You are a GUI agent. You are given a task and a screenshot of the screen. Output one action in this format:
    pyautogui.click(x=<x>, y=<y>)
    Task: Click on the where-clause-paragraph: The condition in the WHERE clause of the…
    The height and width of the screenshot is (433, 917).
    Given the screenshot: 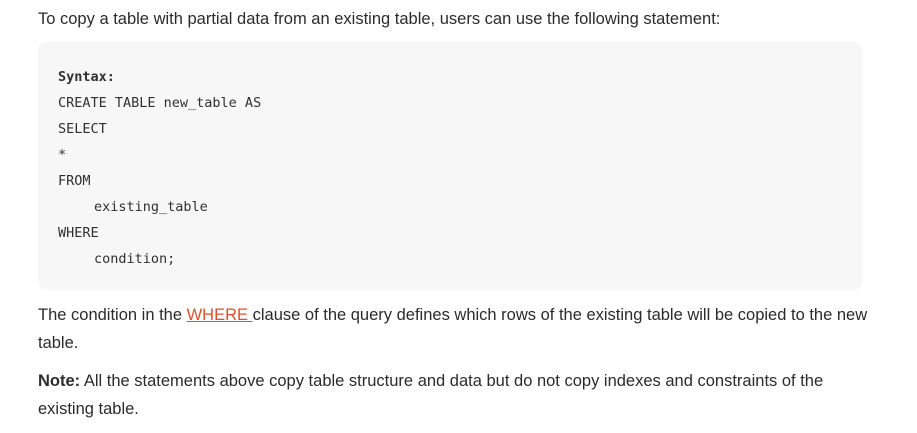 What is the action you would take?
    pyautogui.click(x=458, y=329)
    